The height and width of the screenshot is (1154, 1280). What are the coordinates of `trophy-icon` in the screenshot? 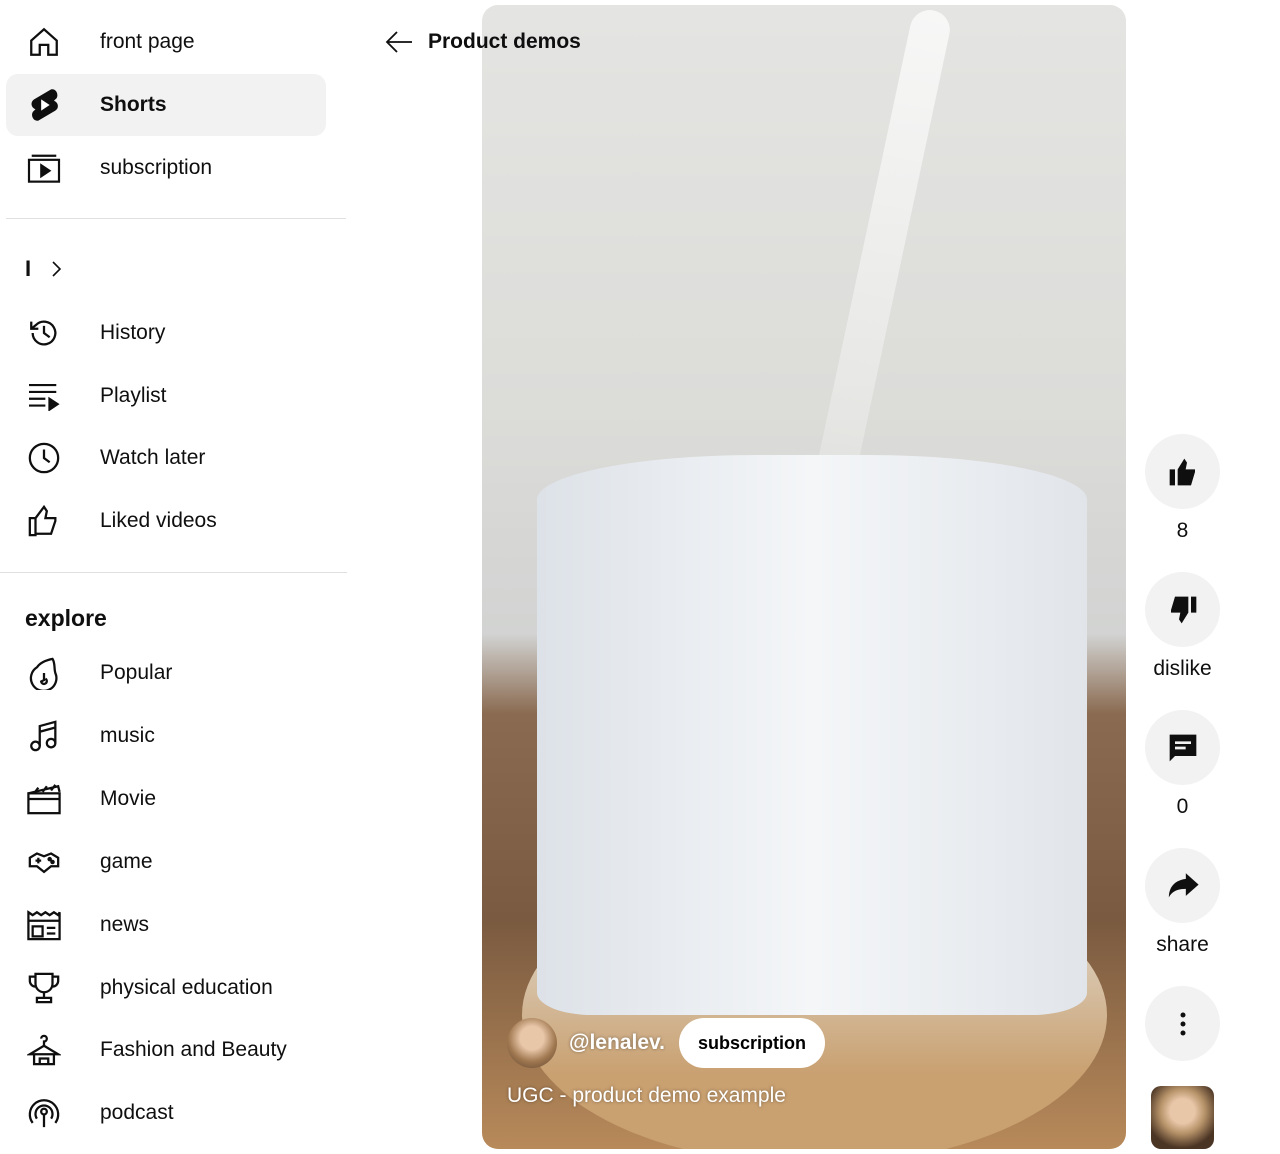 It's located at (44, 988).